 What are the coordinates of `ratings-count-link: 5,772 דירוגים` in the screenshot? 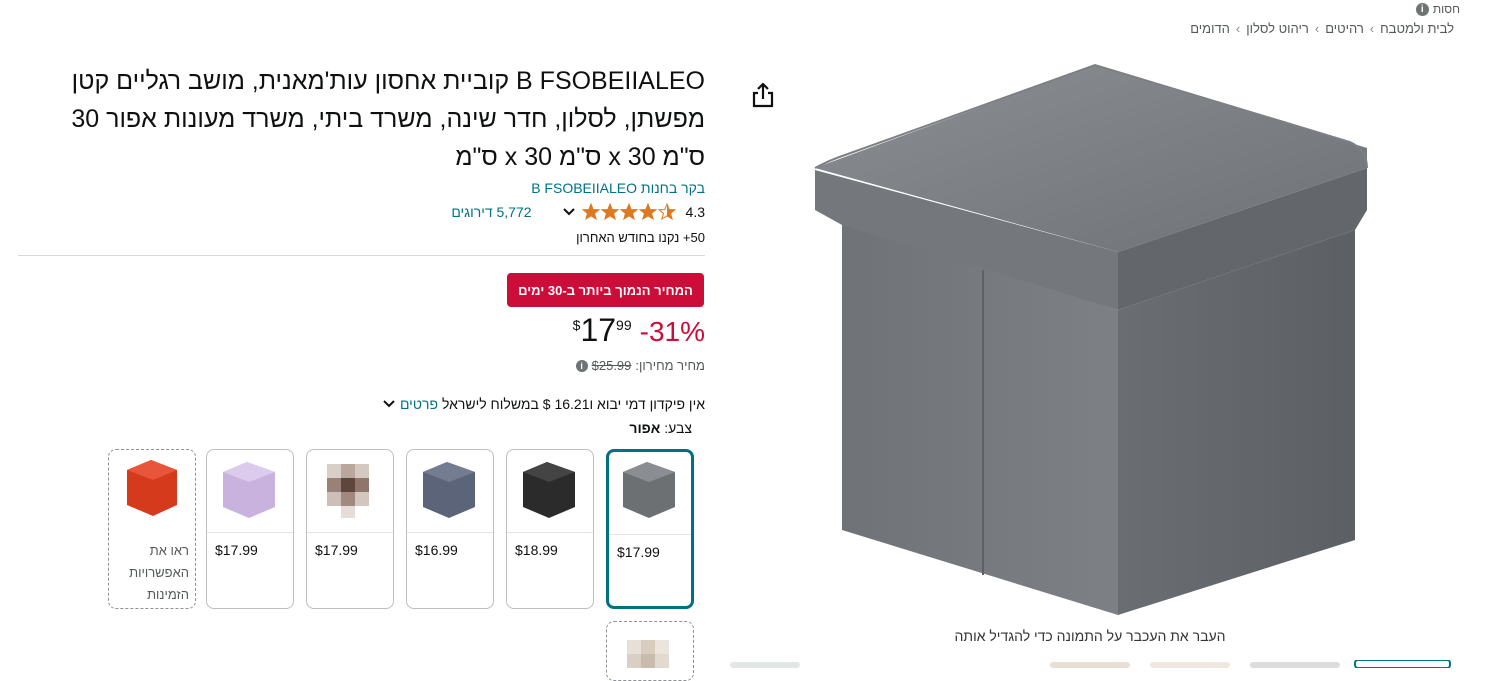 It's located at (491, 212).